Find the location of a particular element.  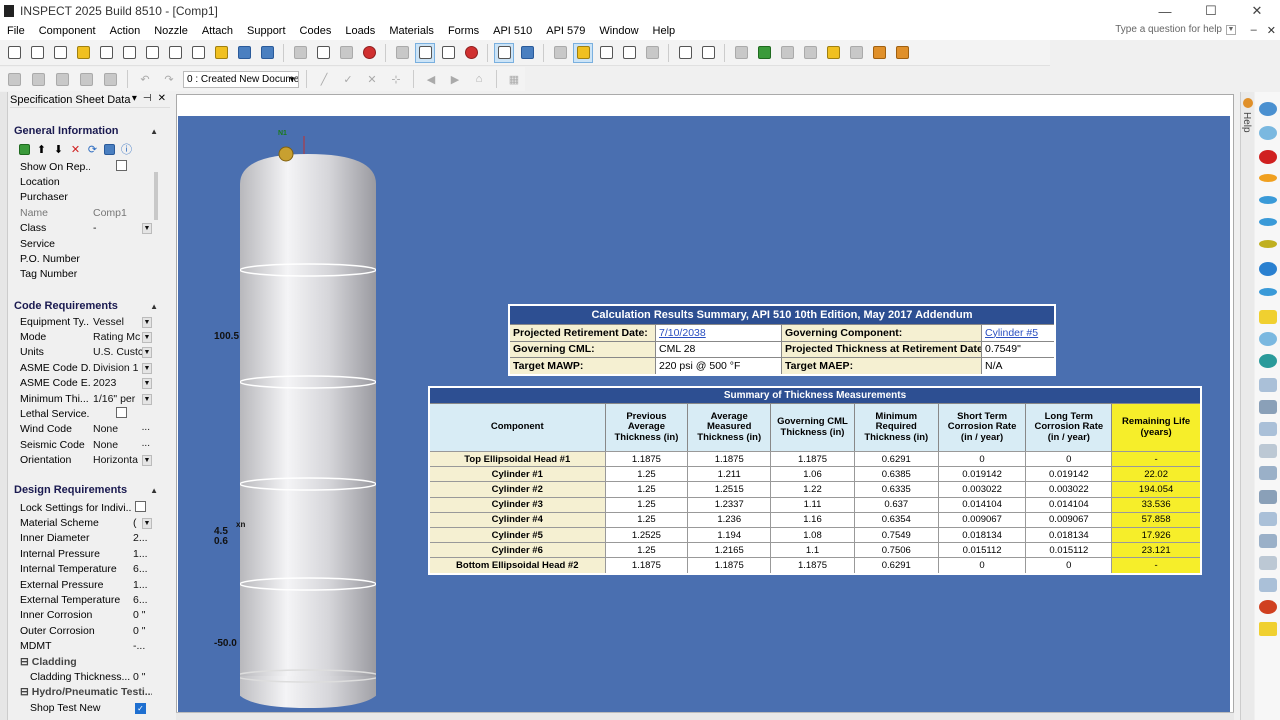

prop-shop-test-new: Shop Test New ✓ is located at coordinates (84, 707).